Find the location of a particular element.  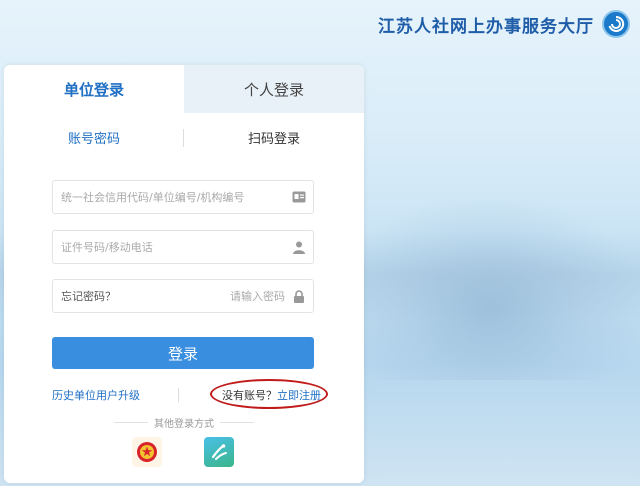

register-prompt: 没有账号？立即注册 is located at coordinates (271, 395).